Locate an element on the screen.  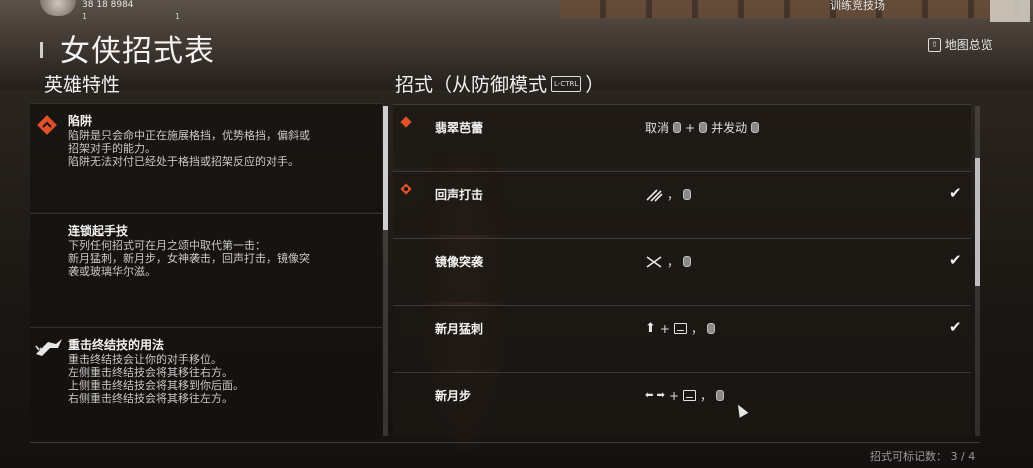
move-name: 镜像突袭 is located at coordinates (459, 262).